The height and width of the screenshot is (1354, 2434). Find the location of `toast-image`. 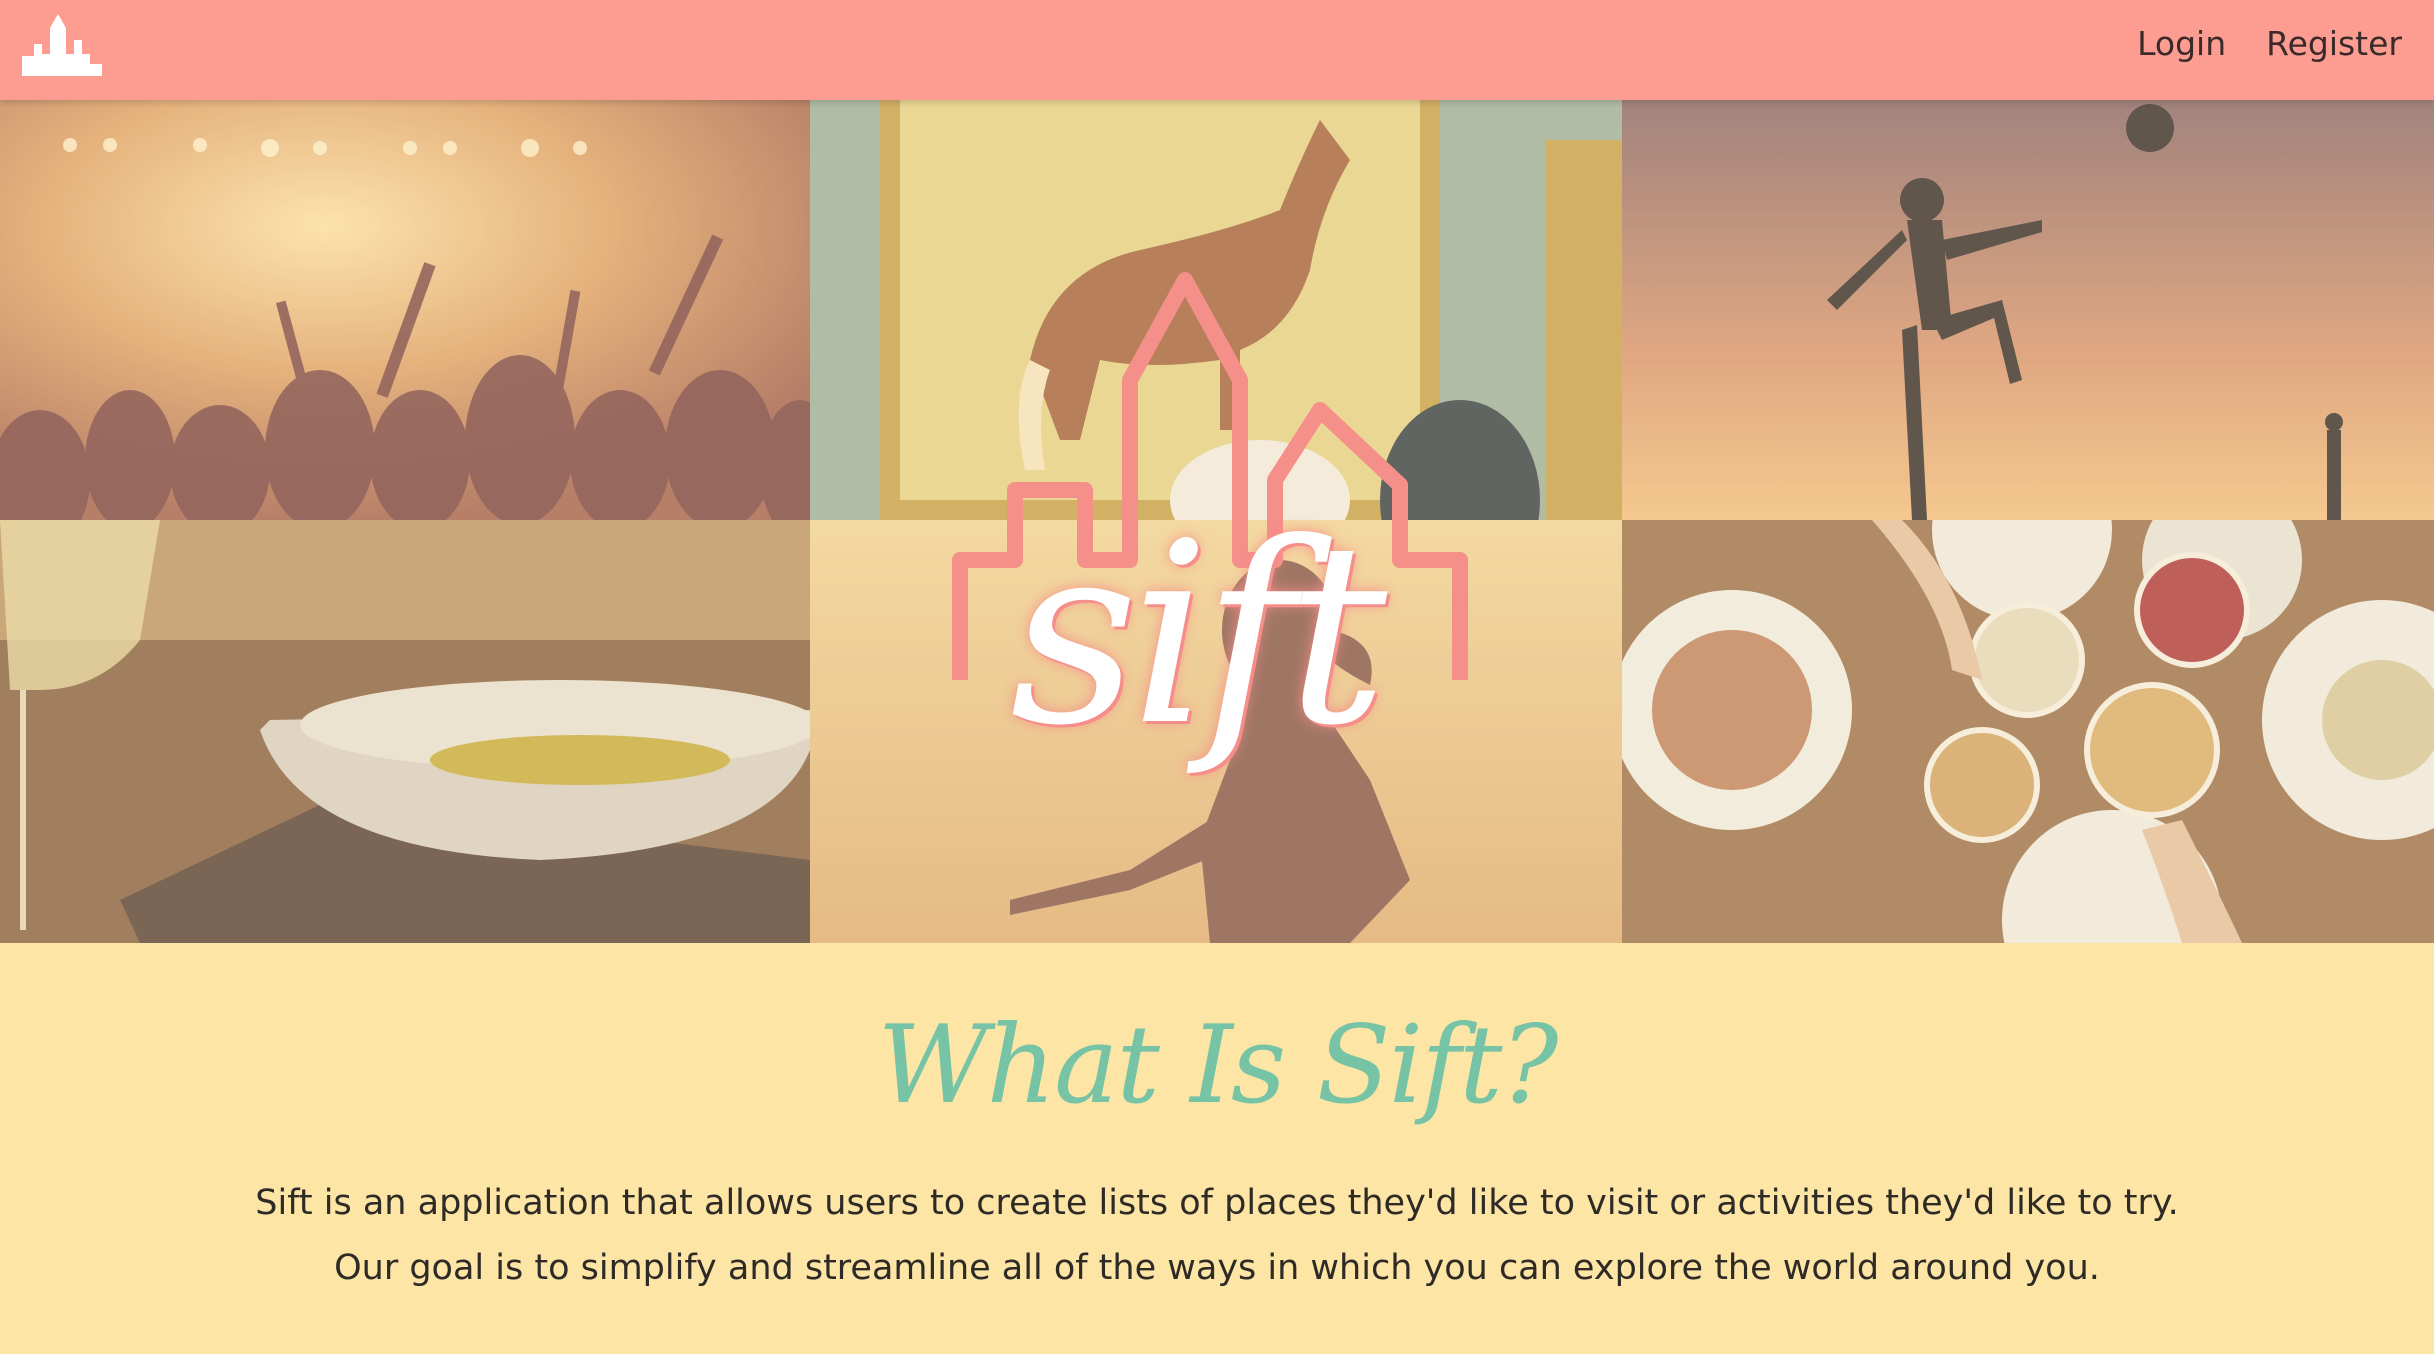

toast-image is located at coordinates (2028, 731).